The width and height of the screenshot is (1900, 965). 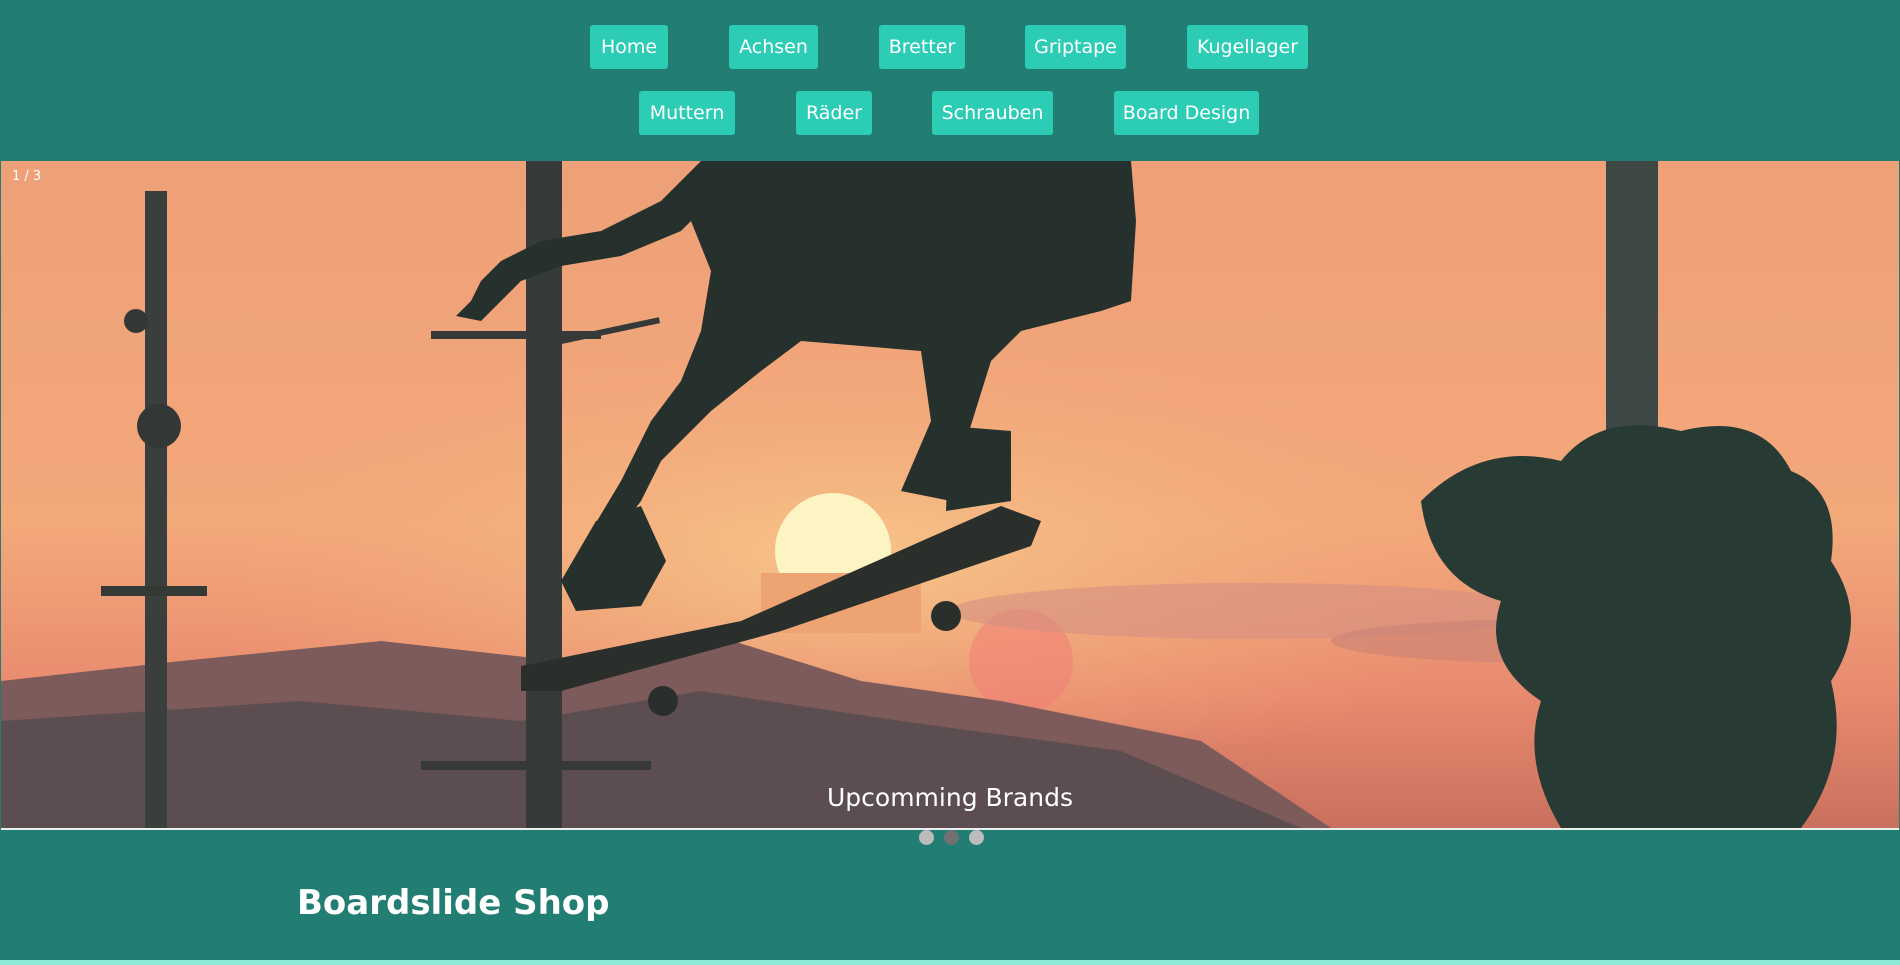 What do you see at coordinates (950, 962) in the screenshot?
I see `bottom-accent-line` at bounding box center [950, 962].